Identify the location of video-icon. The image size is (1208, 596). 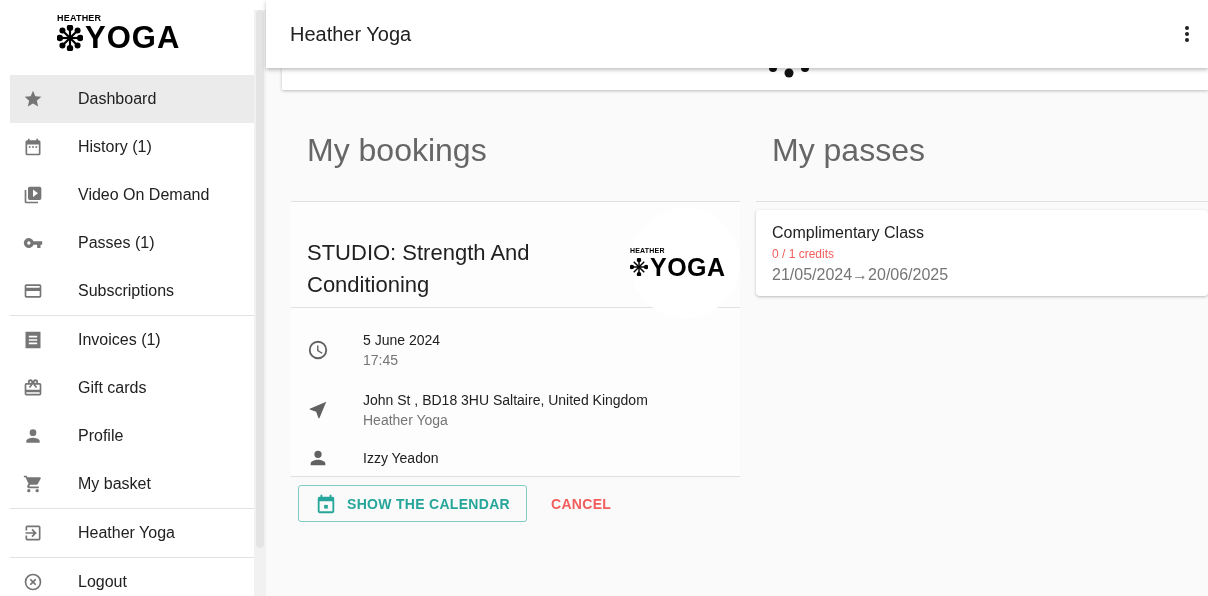
(33, 195).